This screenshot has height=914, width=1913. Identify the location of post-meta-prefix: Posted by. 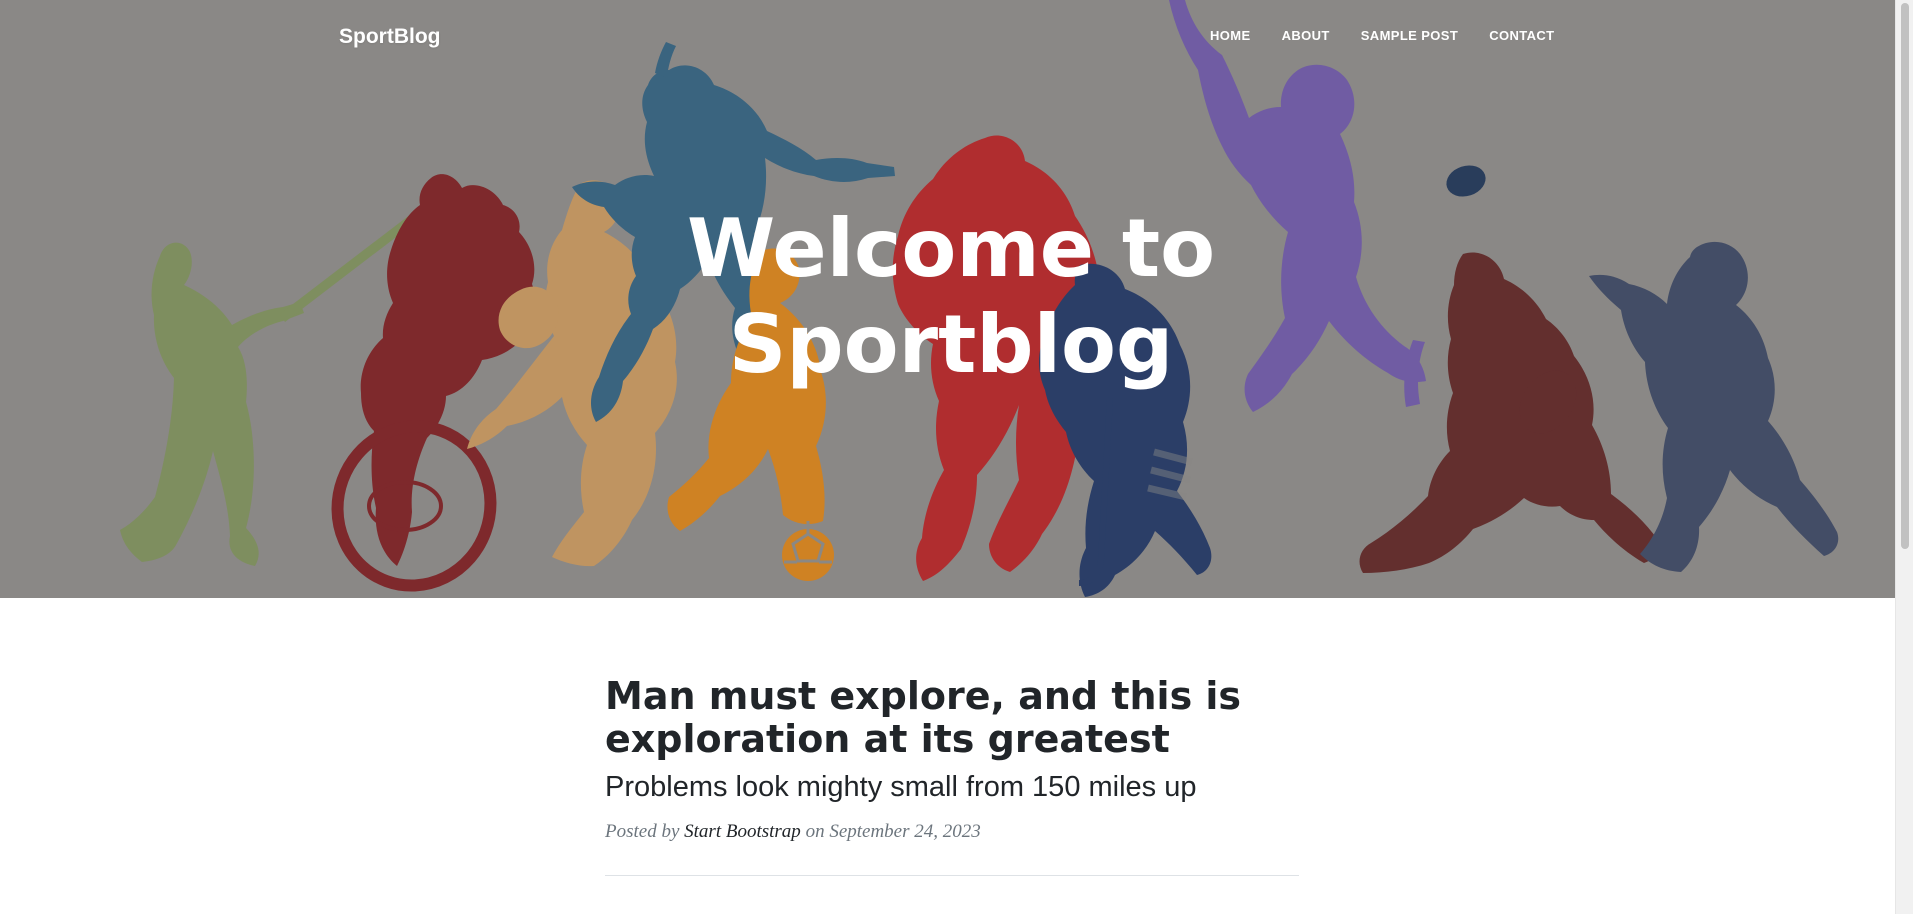
(645, 831).